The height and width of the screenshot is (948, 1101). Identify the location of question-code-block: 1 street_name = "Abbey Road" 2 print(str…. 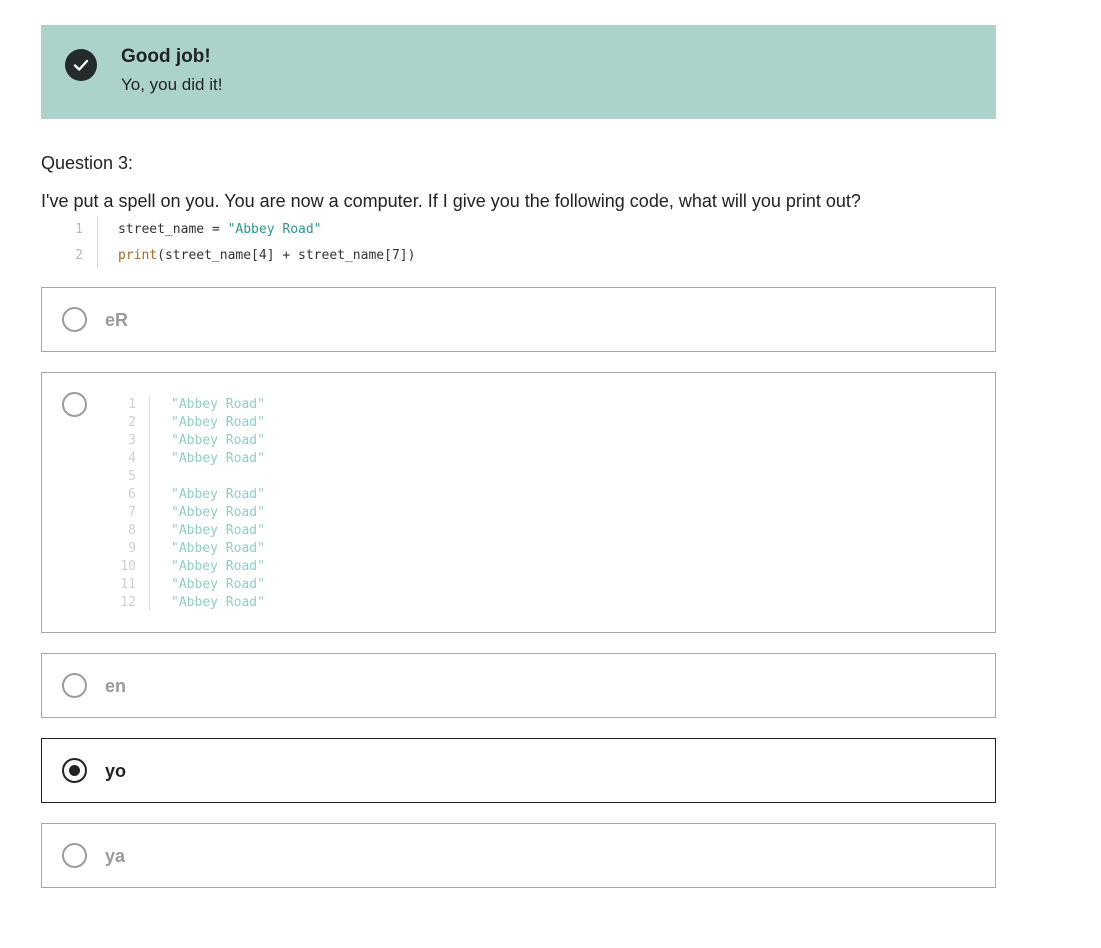
(237, 242).